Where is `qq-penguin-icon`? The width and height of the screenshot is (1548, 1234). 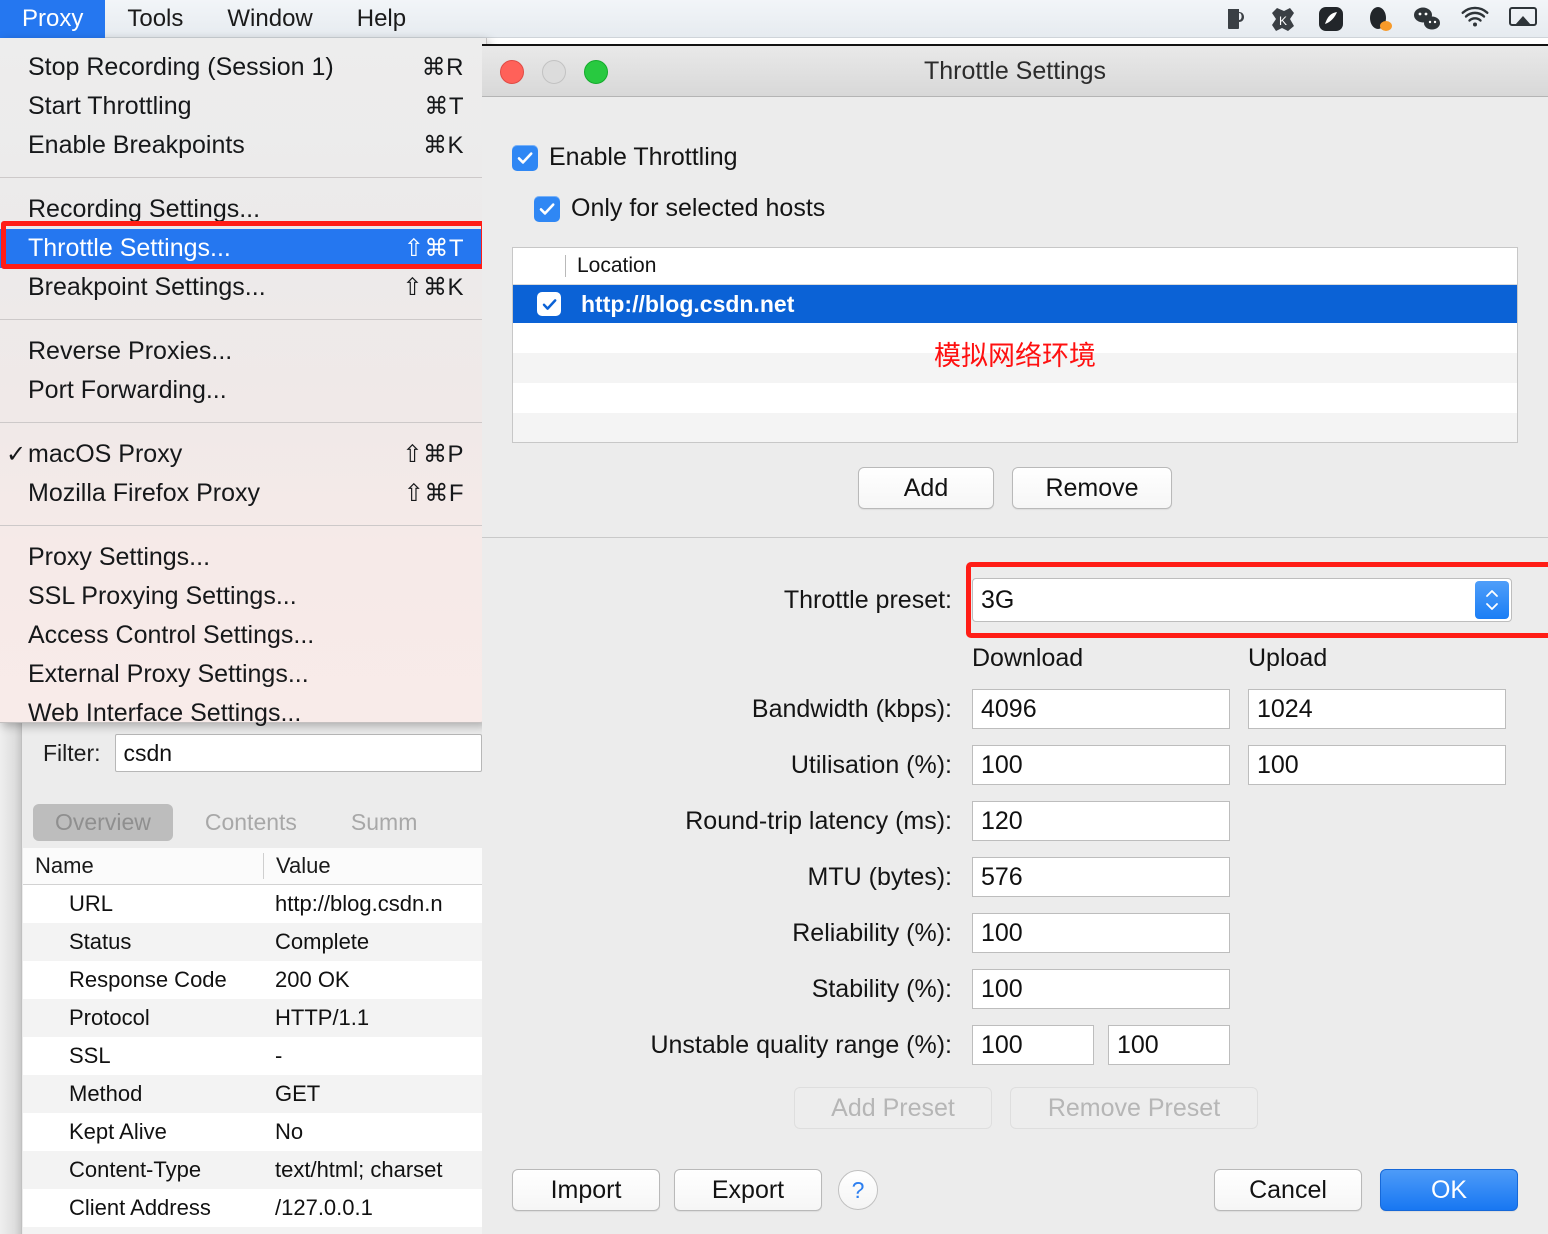 qq-penguin-icon is located at coordinates (1379, 19).